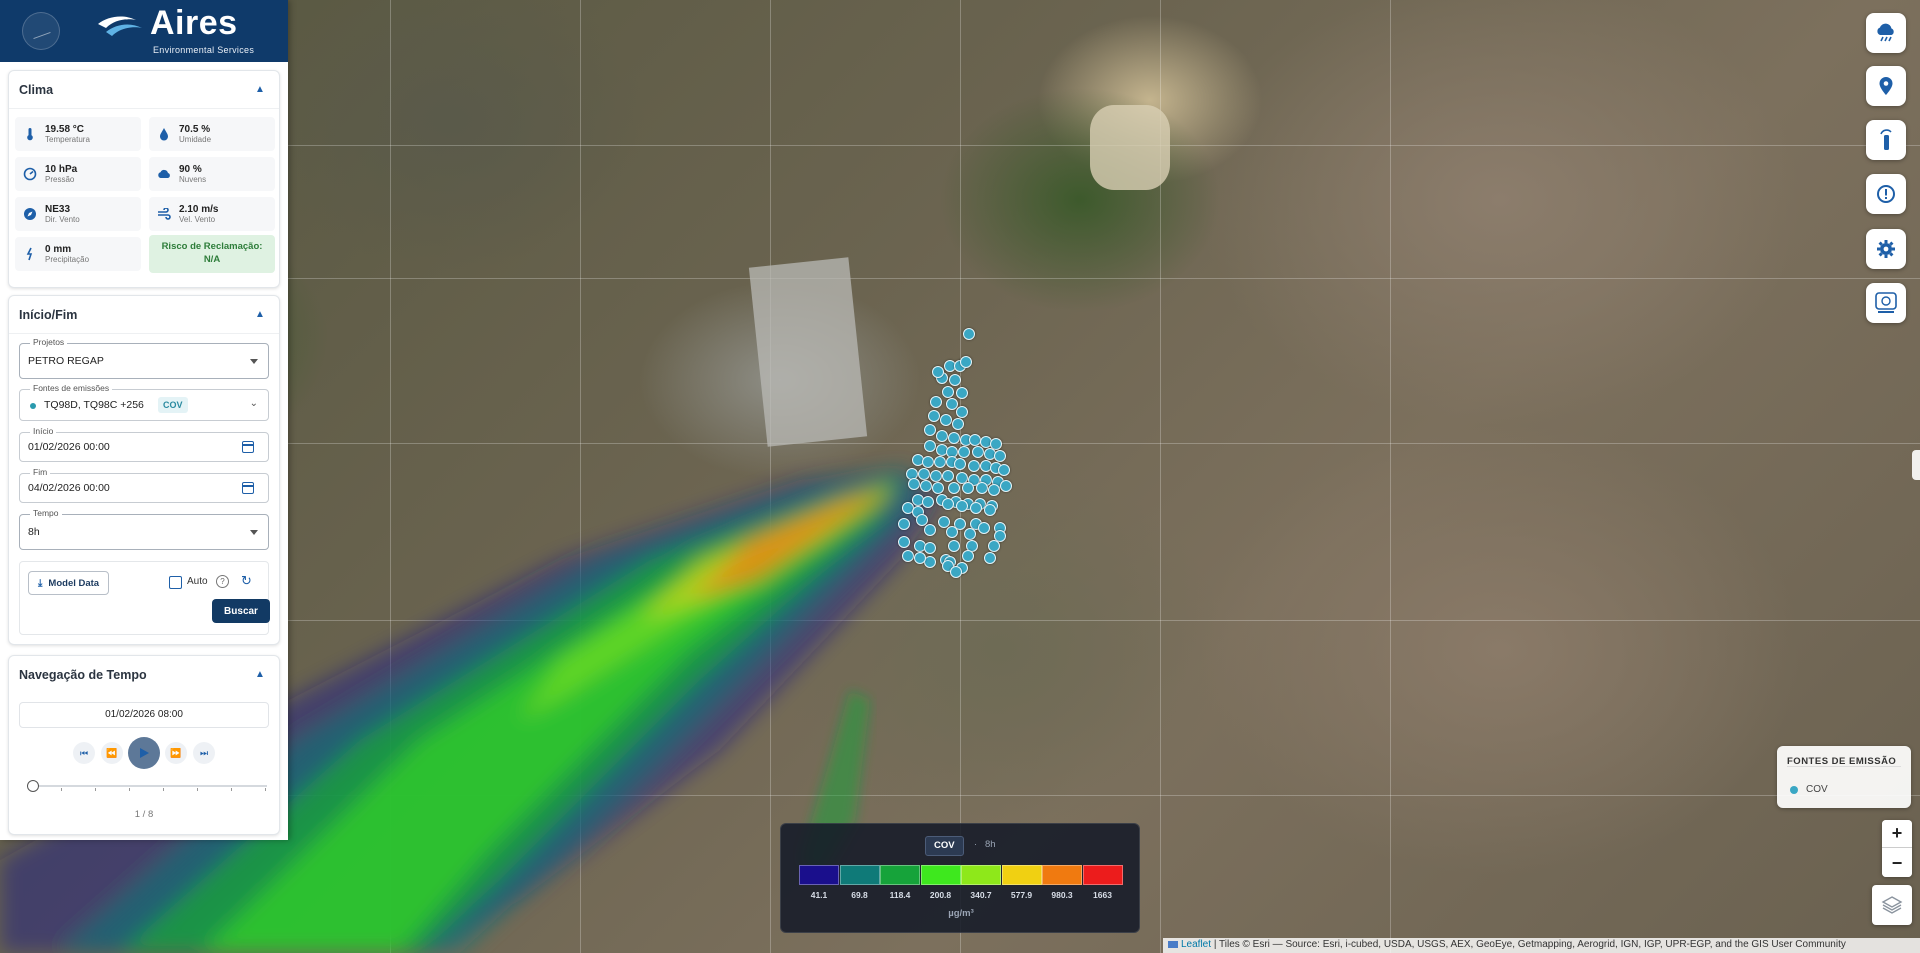 Image resolution: width=1920 pixels, height=953 pixels. Describe the element at coordinates (1886, 303) in the screenshot. I see `aires-sensor-button` at that location.